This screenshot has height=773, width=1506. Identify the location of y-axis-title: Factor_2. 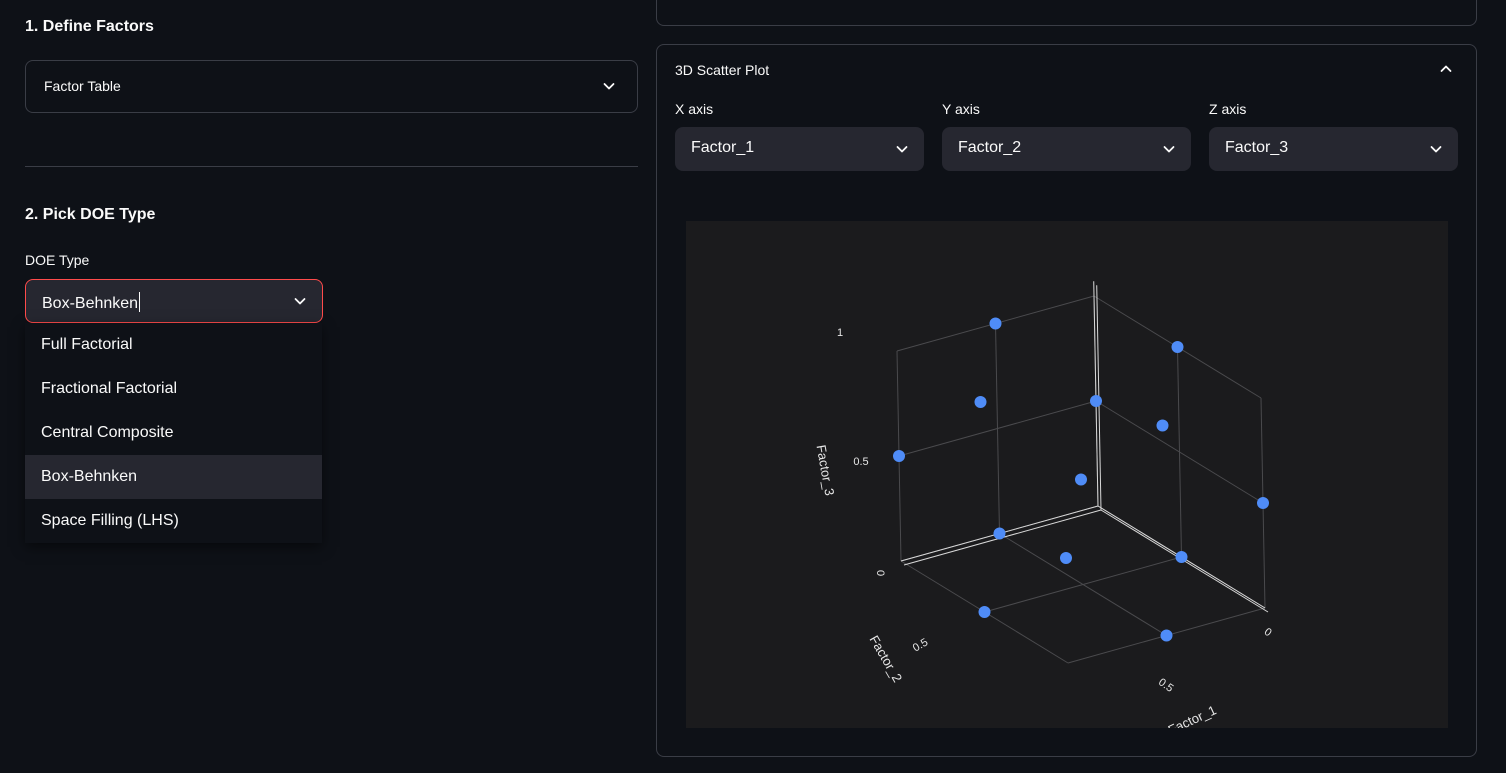
(886, 659).